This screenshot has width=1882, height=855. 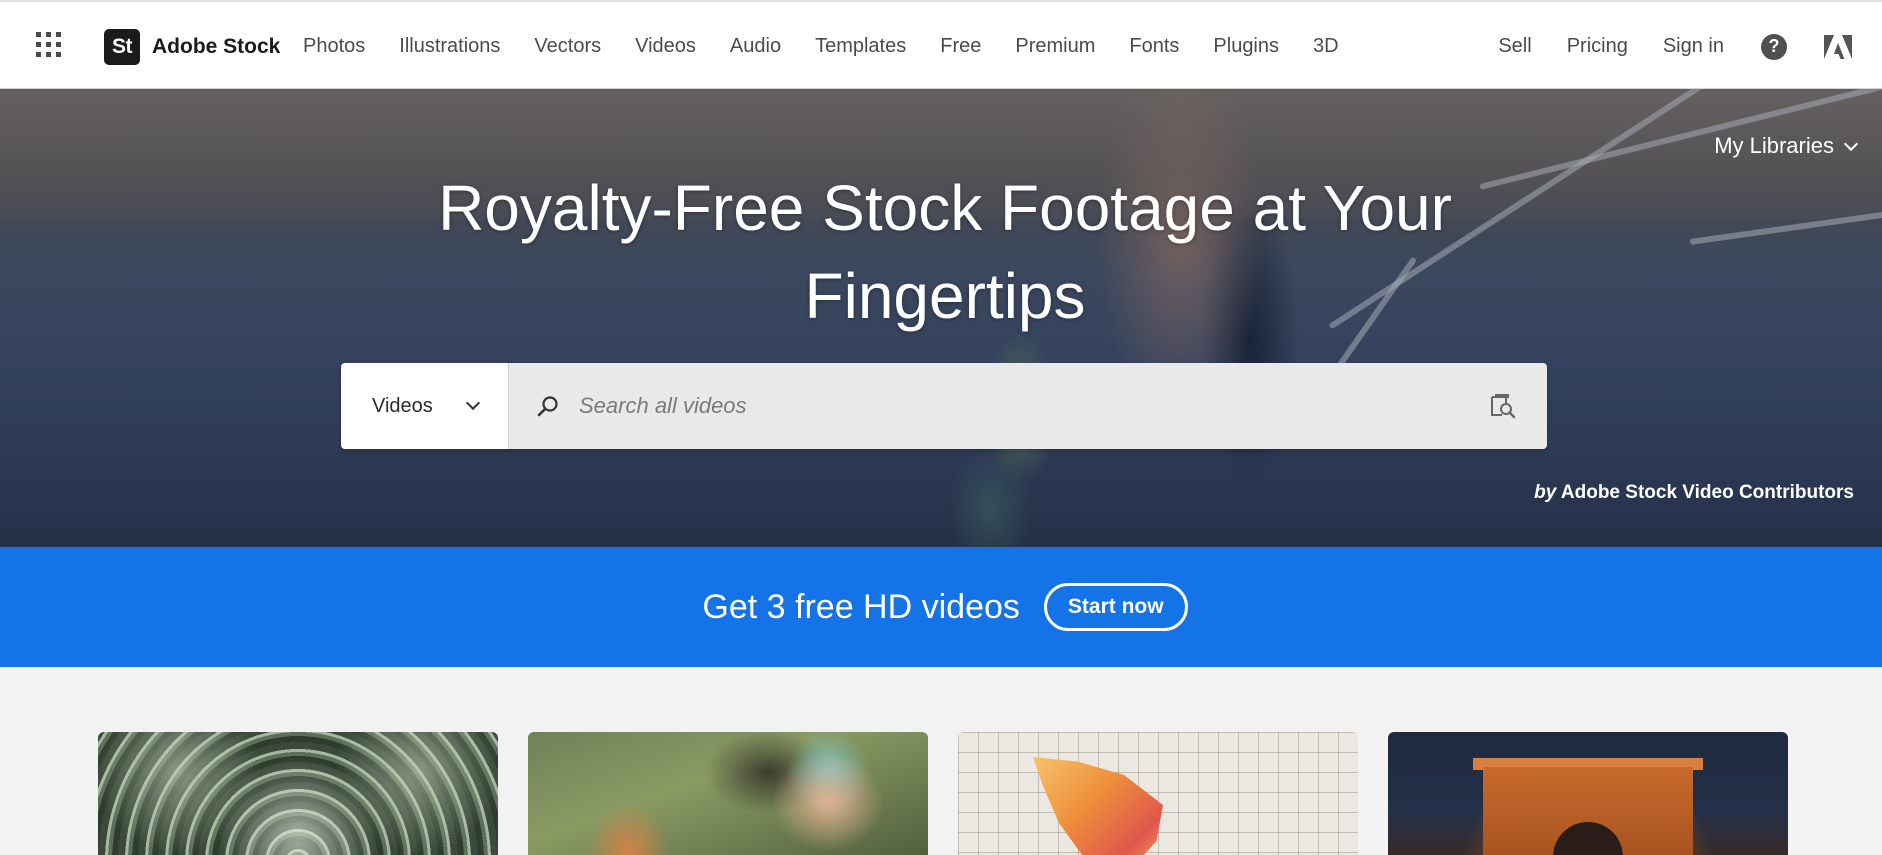 What do you see at coordinates (1838, 46) in the screenshot?
I see `adobe-logo-icon` at bounding box center [1838, 46].